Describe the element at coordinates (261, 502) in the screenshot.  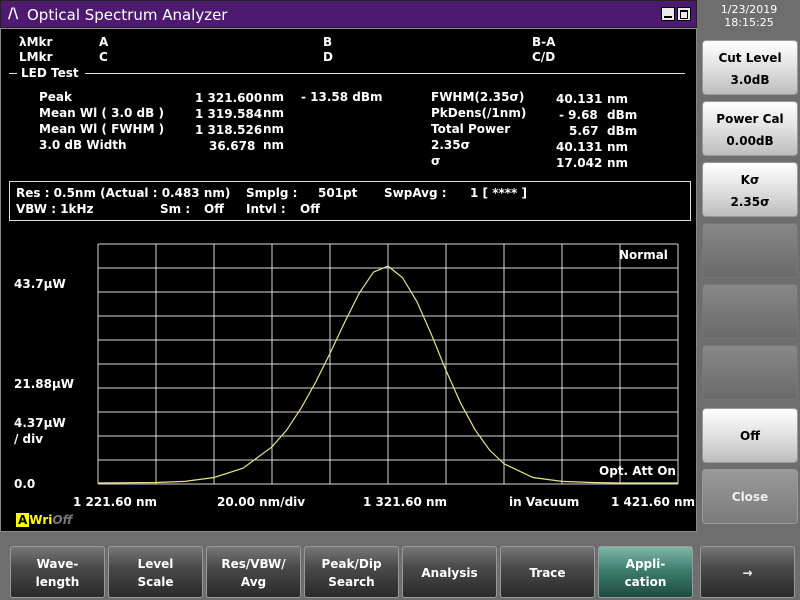
I see `x-div-label: 20.00 nm/div` at that location.